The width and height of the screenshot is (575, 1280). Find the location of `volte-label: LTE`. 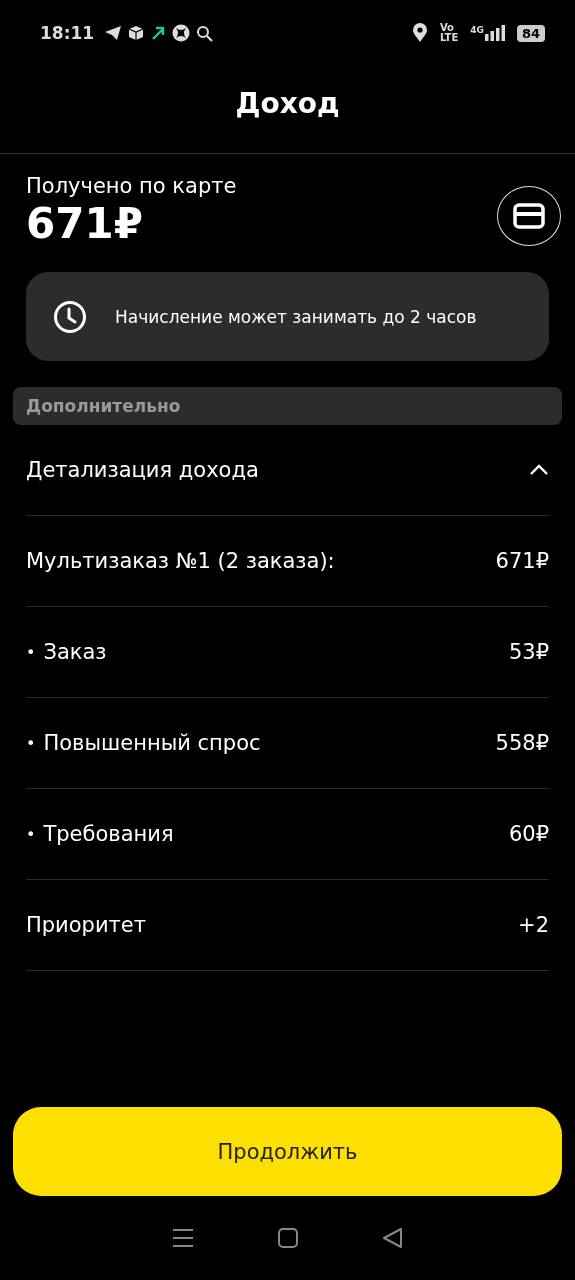

volte-label: LTE is located at coordinates (449, 38).